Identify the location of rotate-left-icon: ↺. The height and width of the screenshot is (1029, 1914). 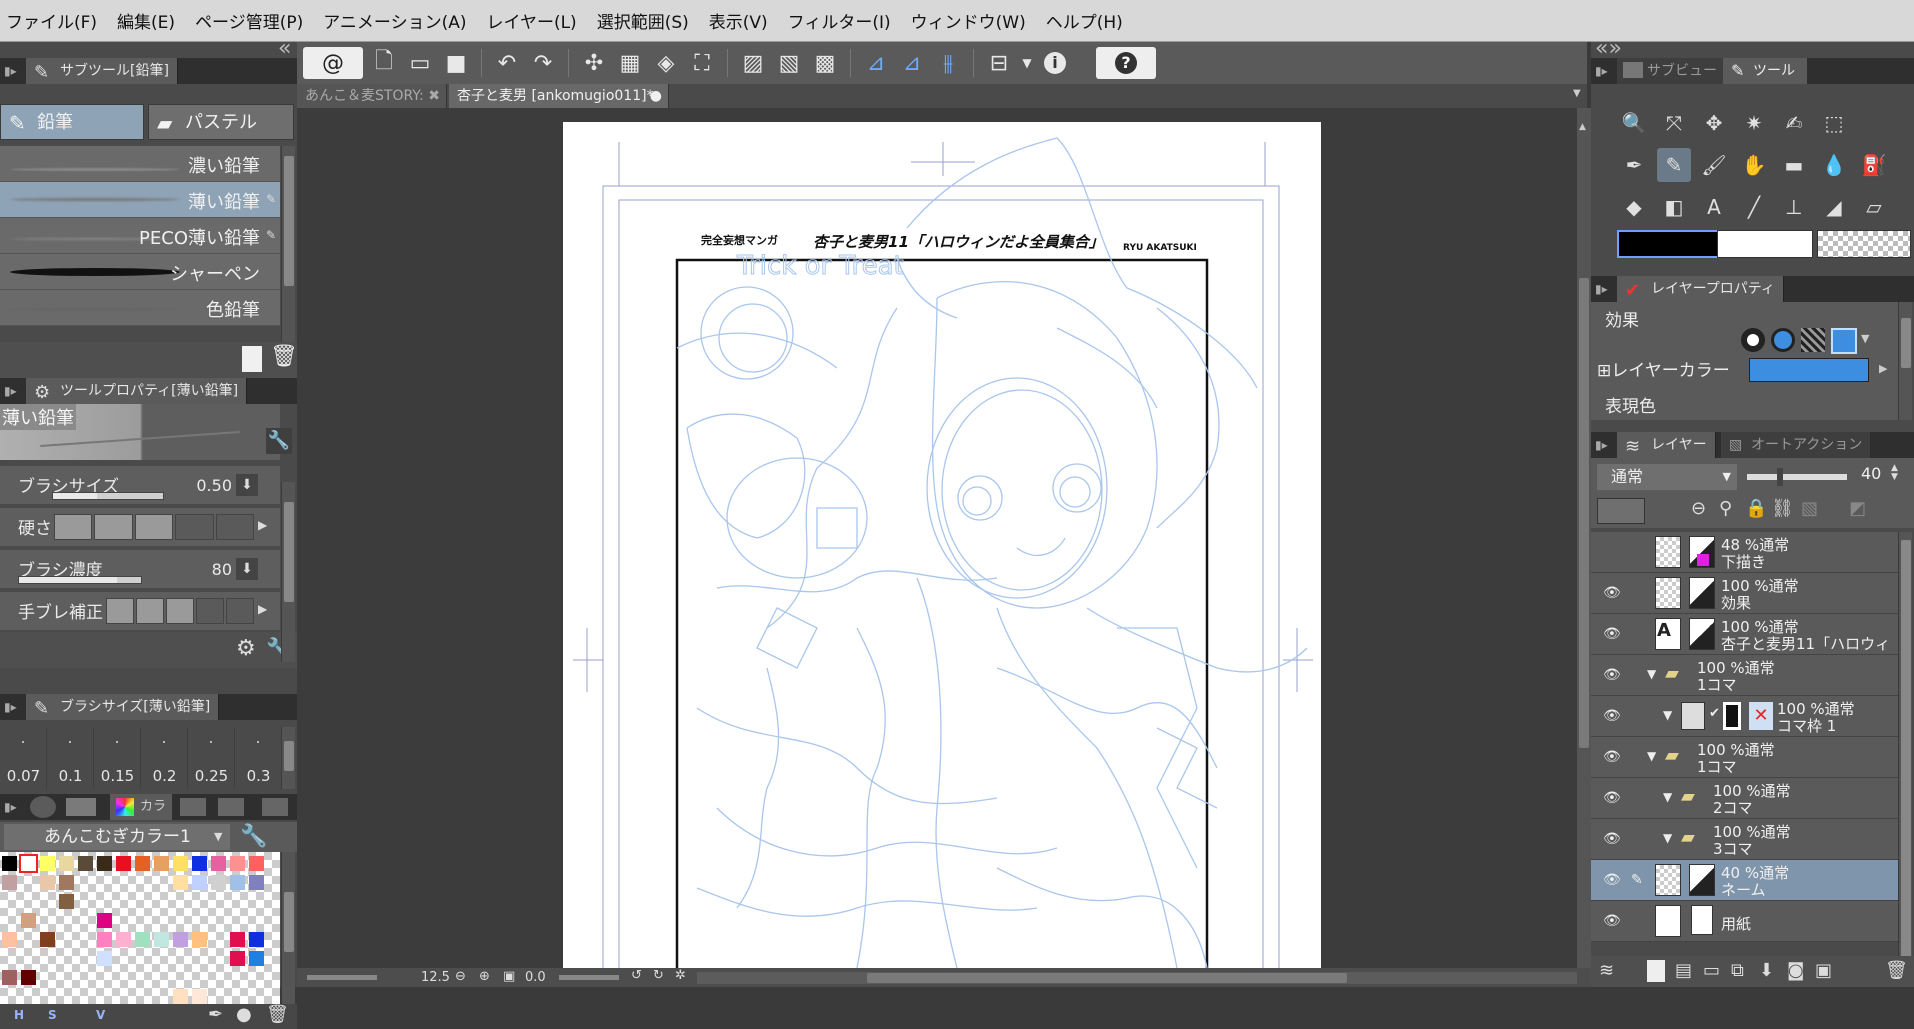
(636, 975).